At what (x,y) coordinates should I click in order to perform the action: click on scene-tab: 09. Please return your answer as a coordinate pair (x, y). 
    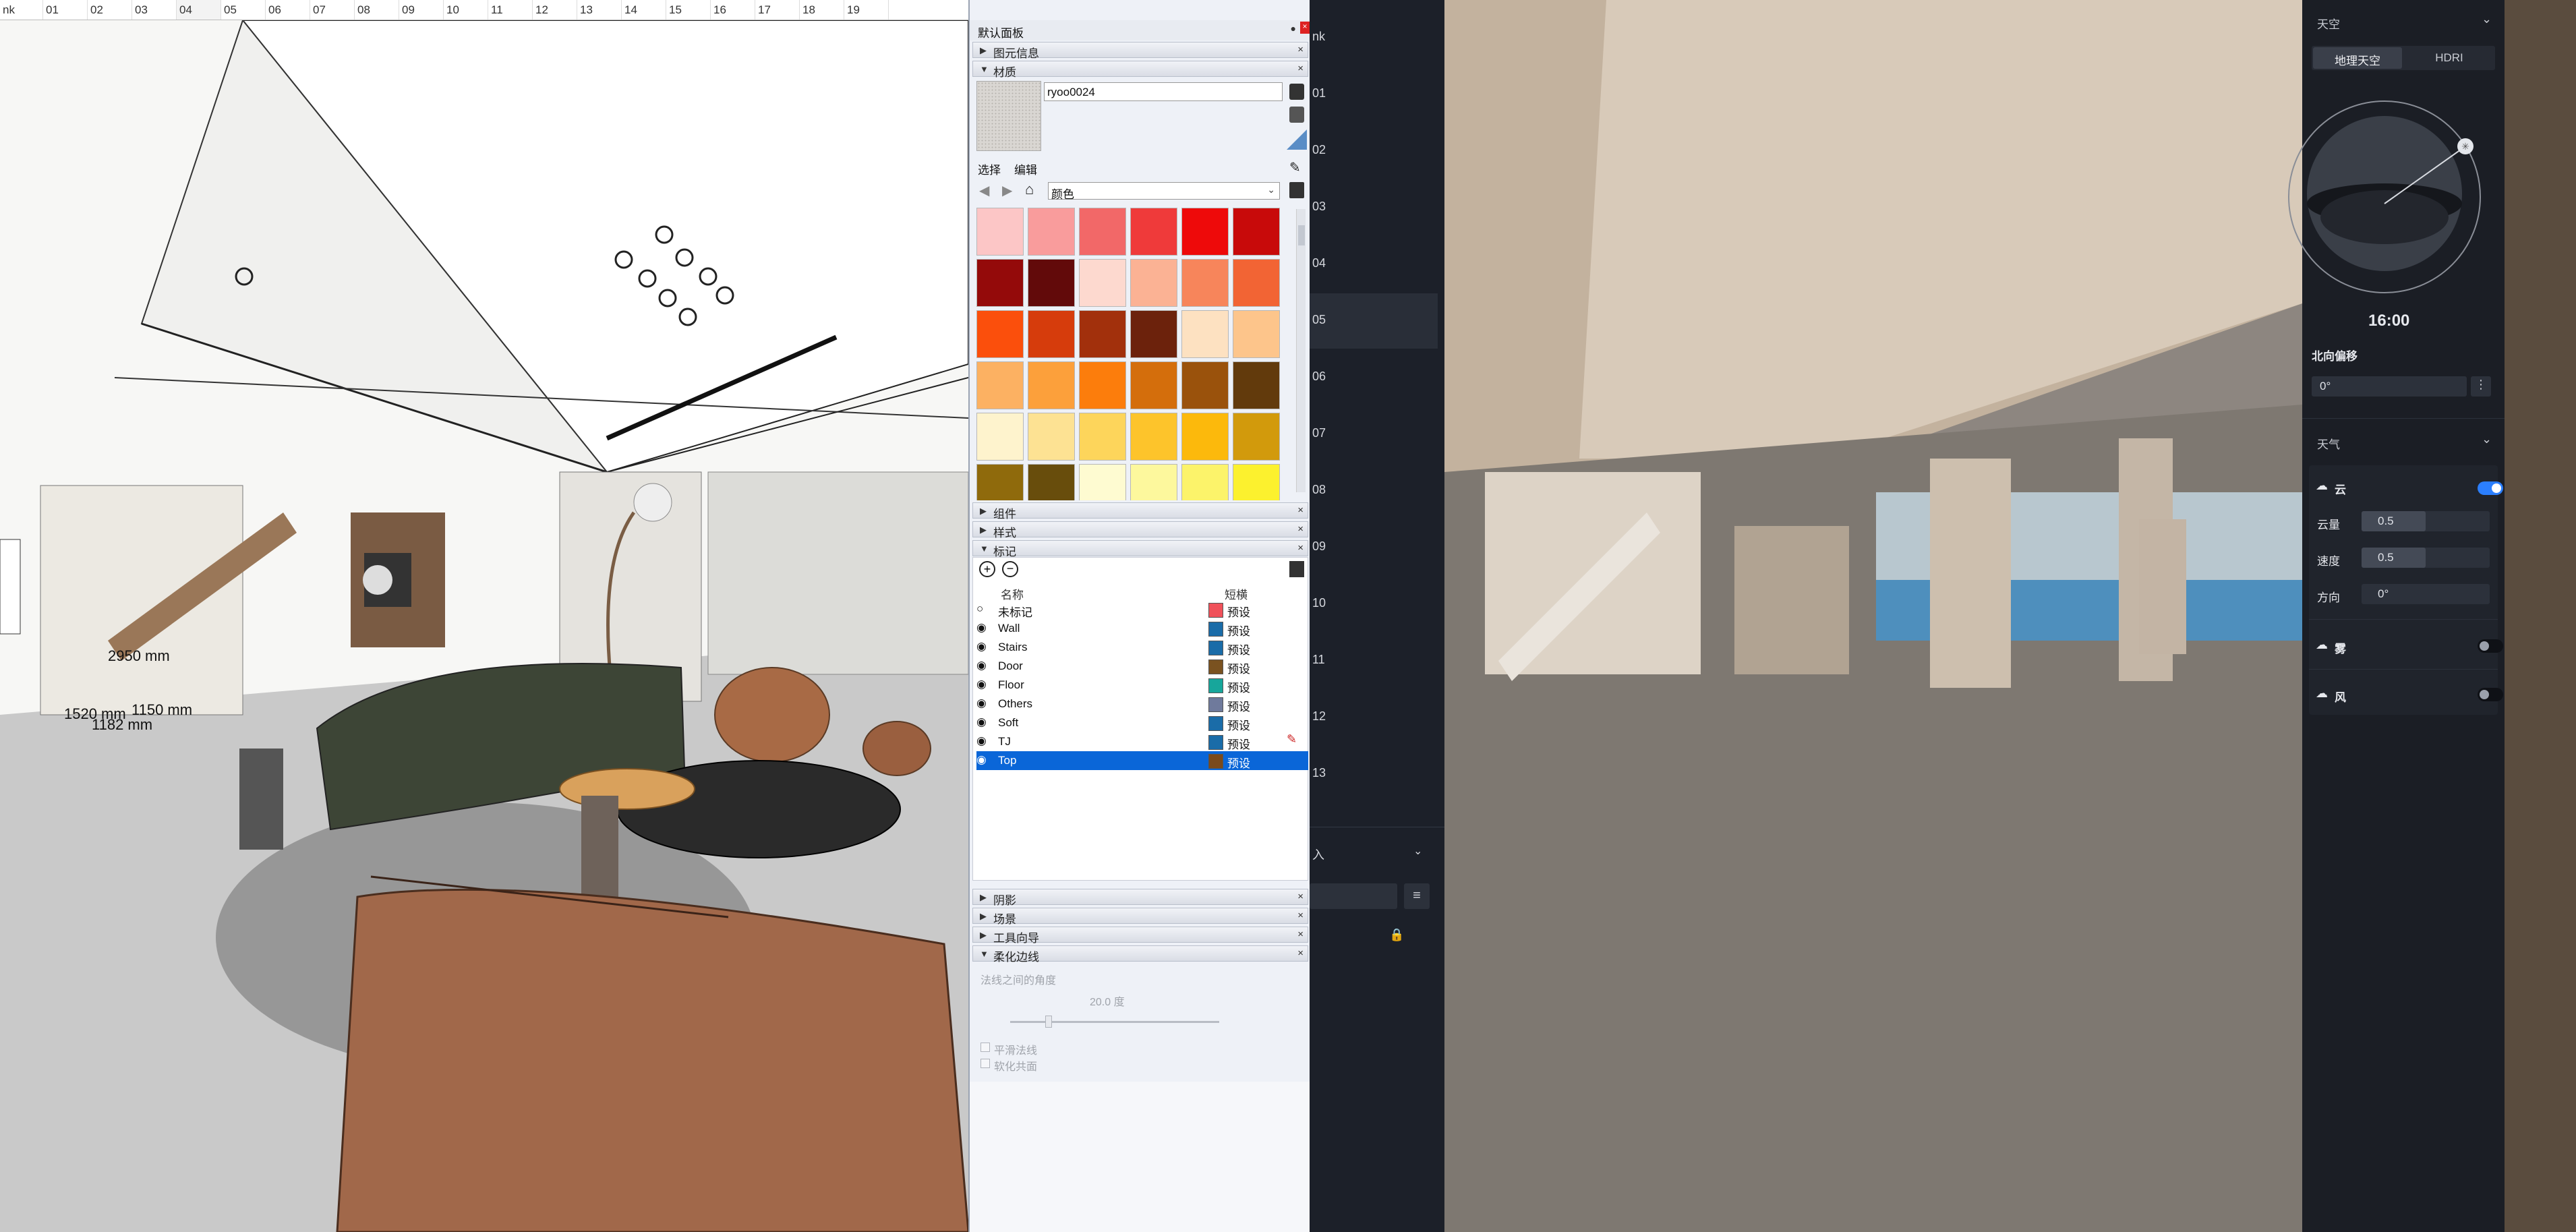
    Looking at the image, I should click on (422, 10).